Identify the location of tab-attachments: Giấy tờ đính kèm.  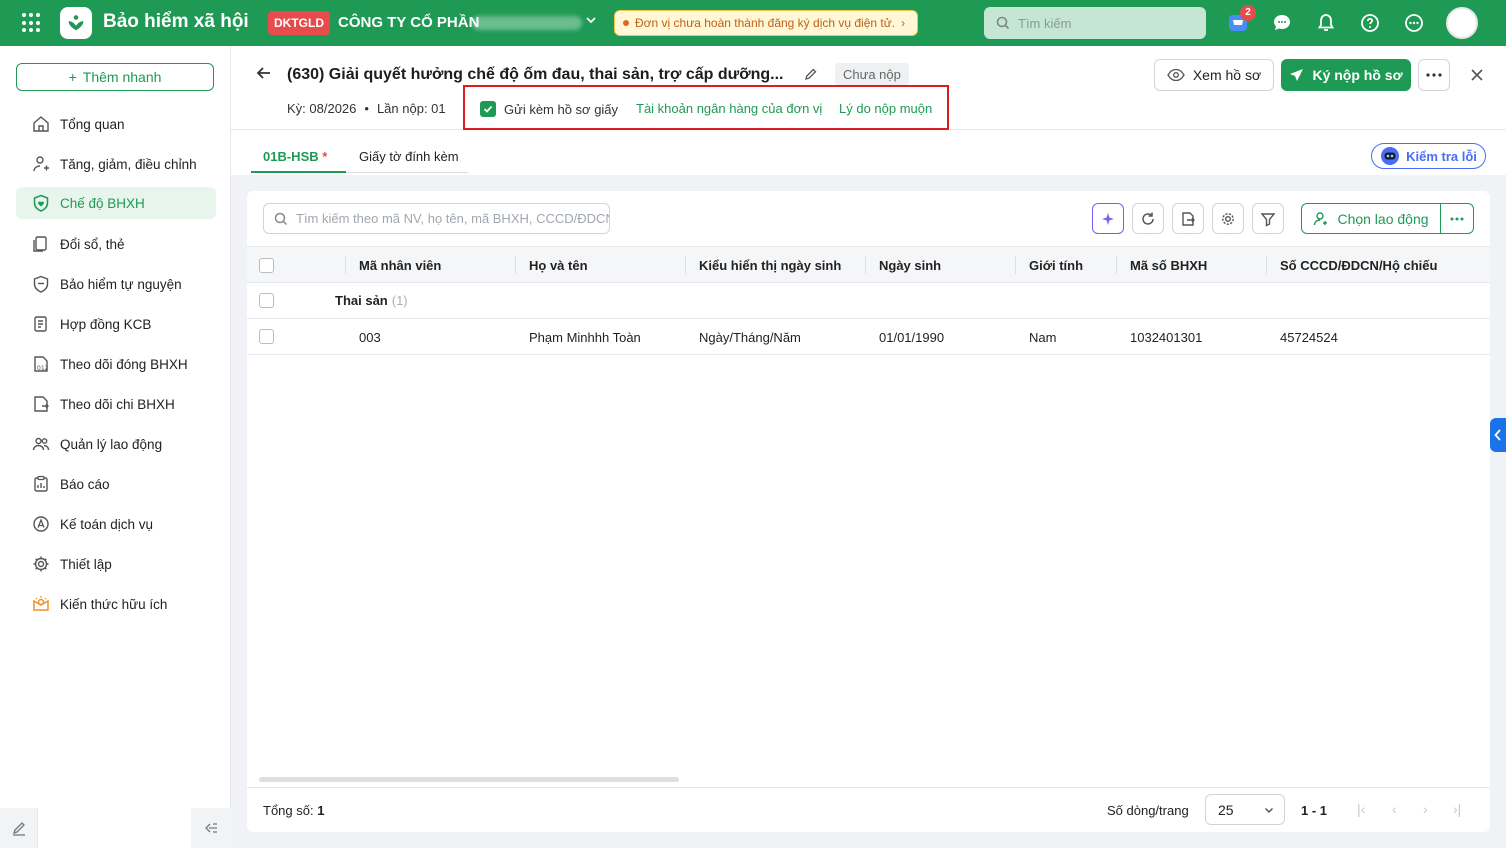
(409, 156).